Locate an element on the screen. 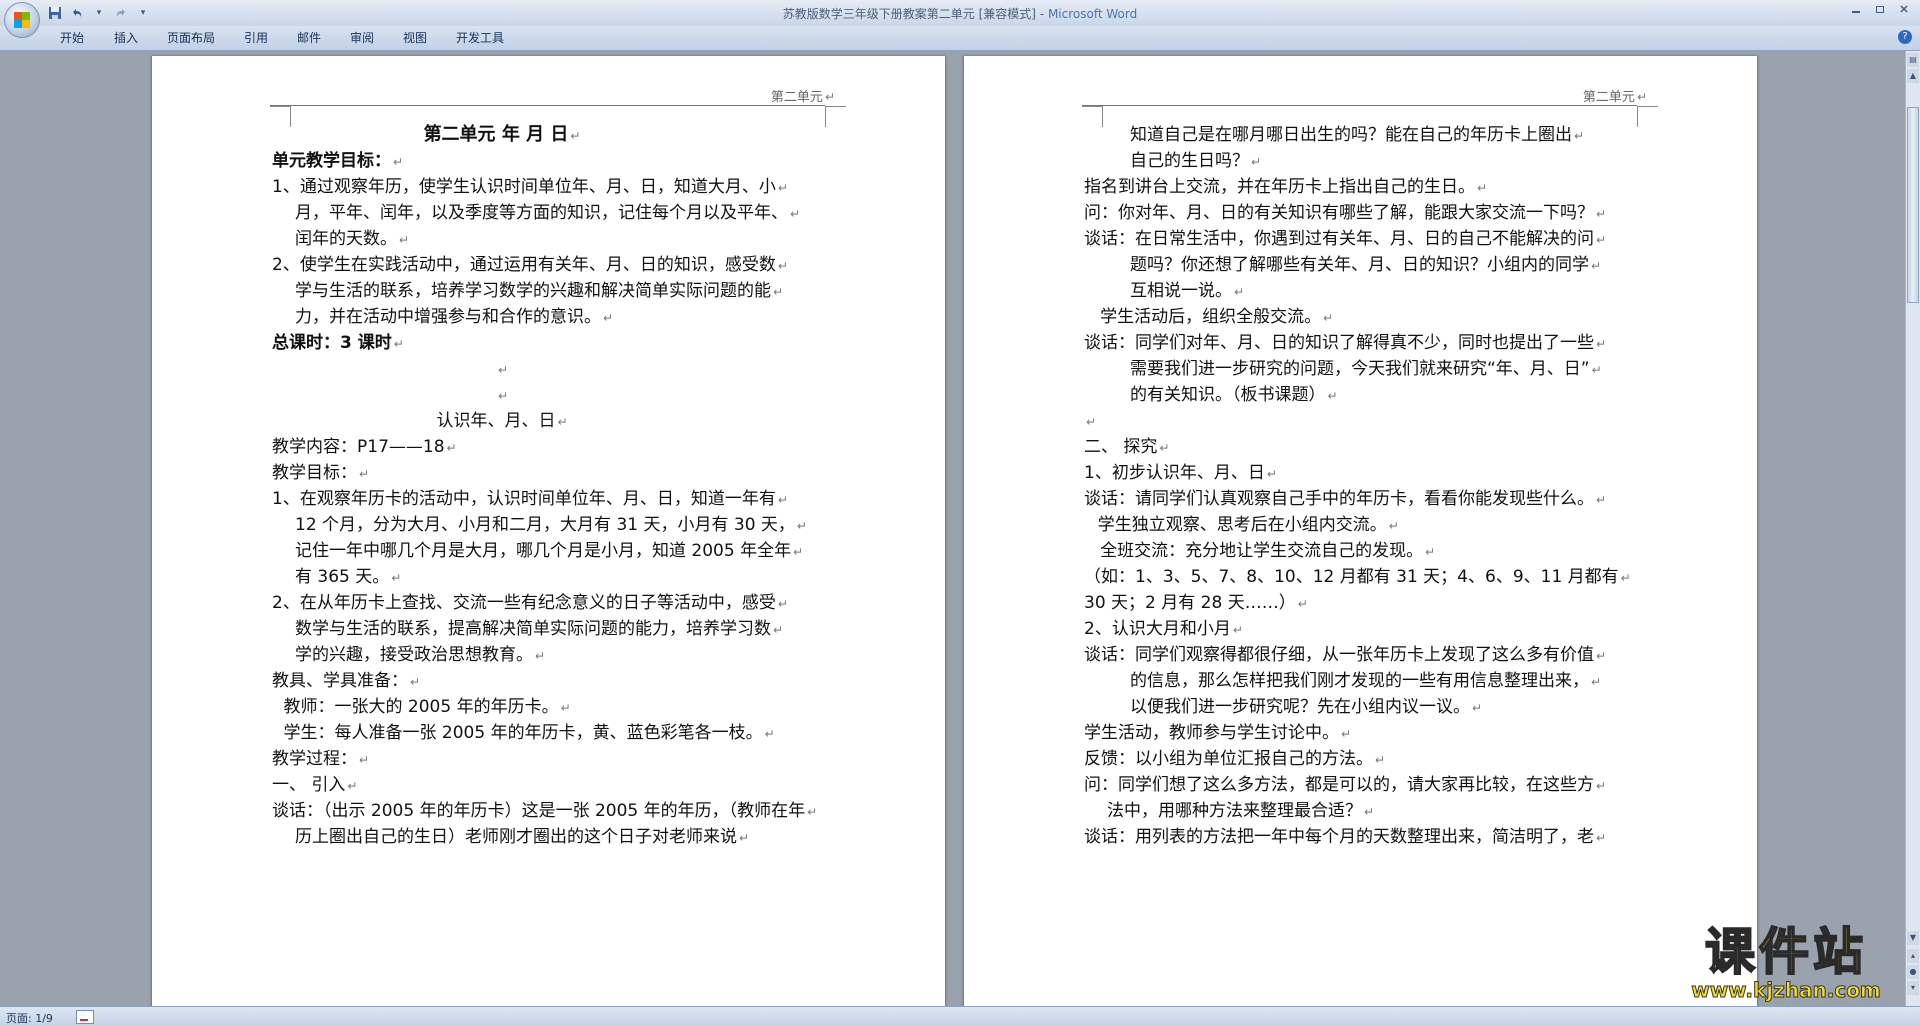 This screenshot has height=1026, width=1920. paragraph-text: 谈话：请同学们认真观察自己手中的年历卡，看看你能发现些什么。 is located at coordinates (1339, 499).